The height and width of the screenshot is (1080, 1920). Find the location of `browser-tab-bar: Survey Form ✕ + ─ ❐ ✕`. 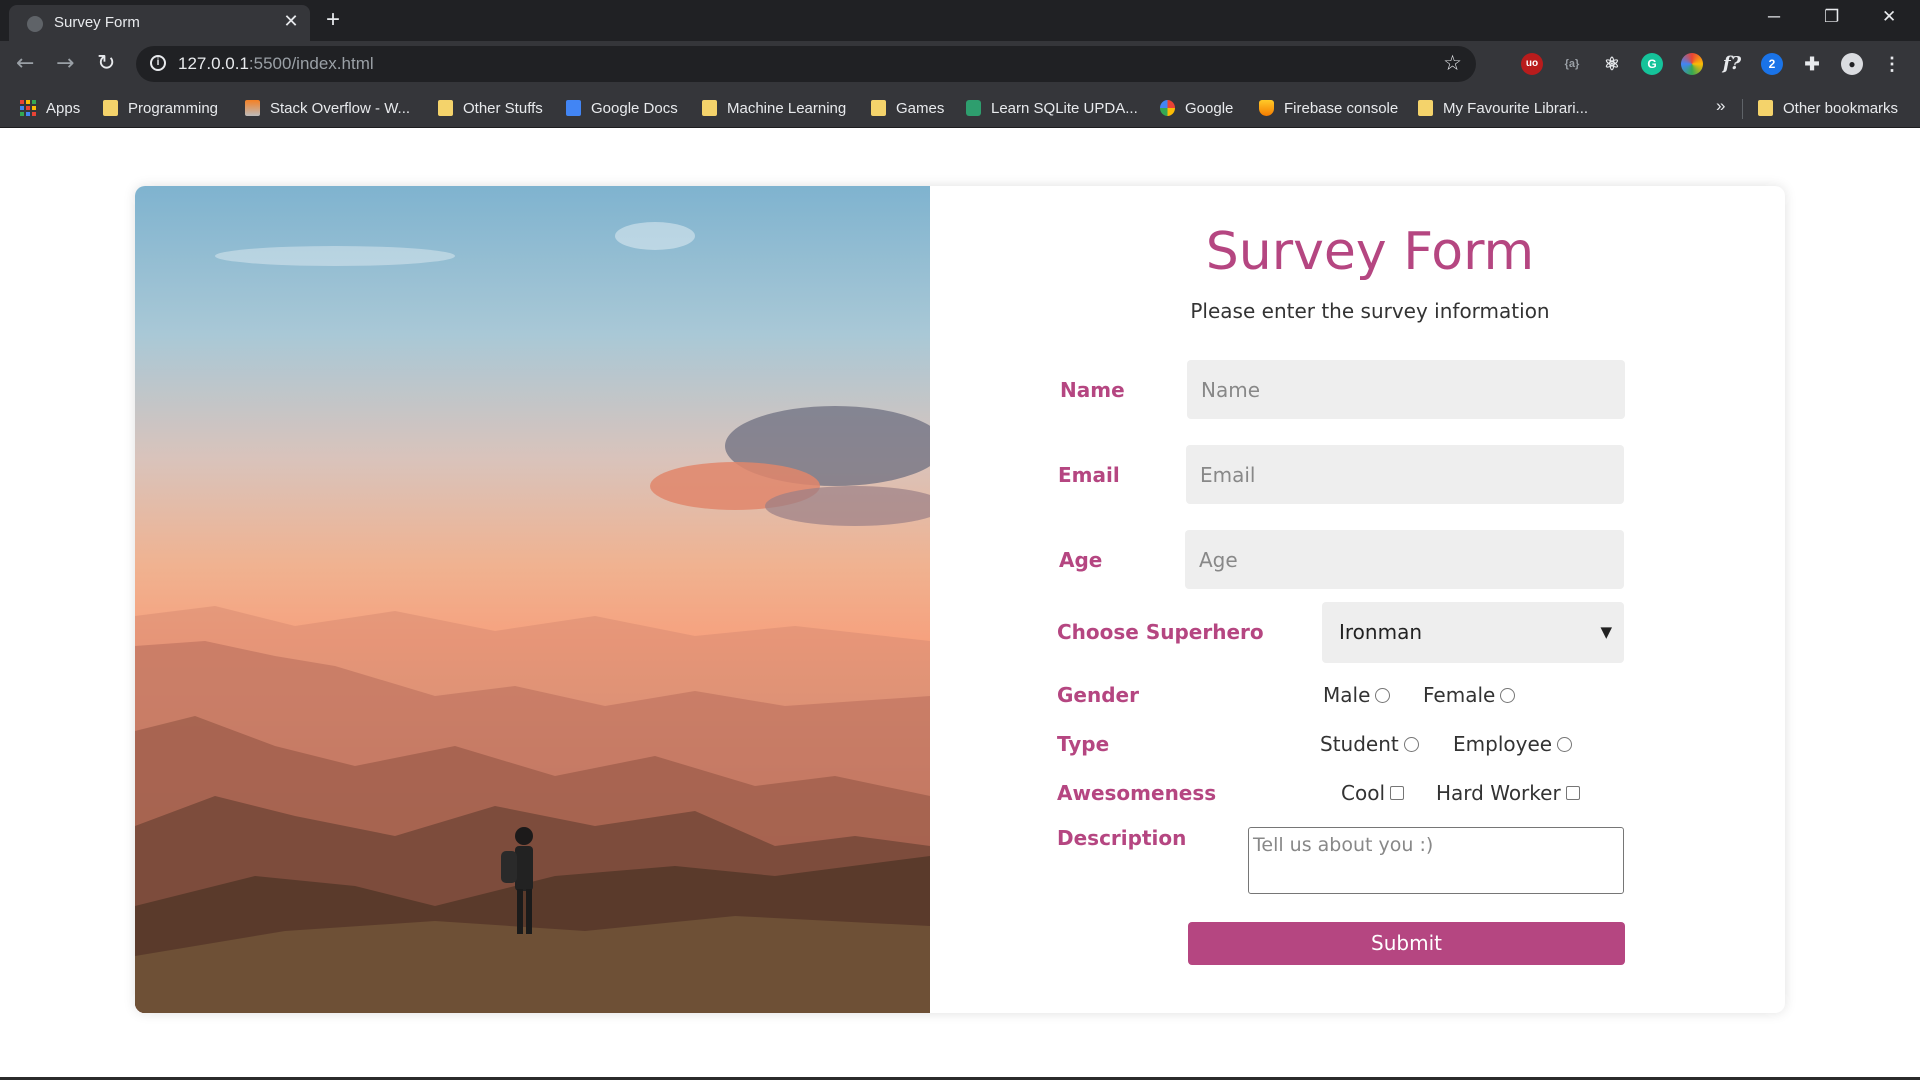

browser-tab-bar: Survey Form ✕ + ─ ❐ ✕ is located at coordinates (960, 20).